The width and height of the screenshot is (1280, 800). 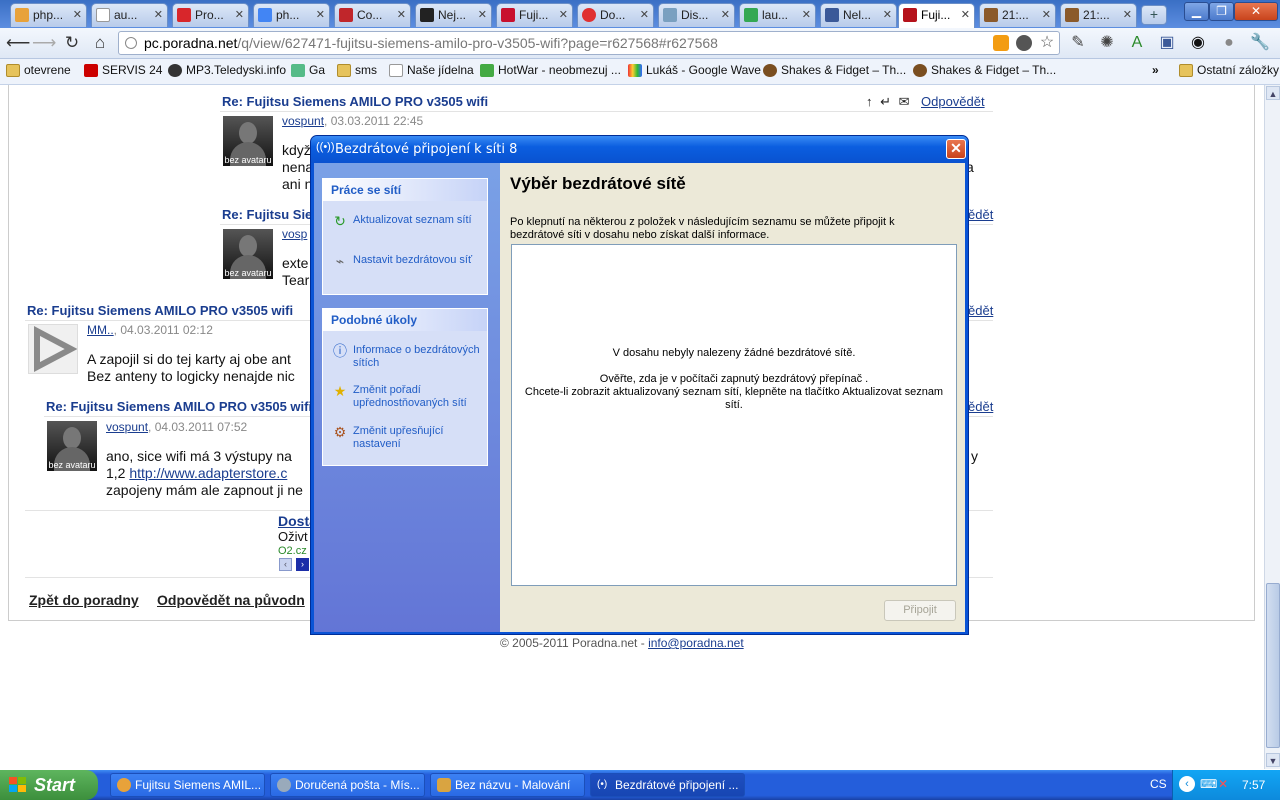 What do you see at coordinates (129, 15) in the screenshot?
I see `tab-2: au... ✕` at bounding box center [129, 15].